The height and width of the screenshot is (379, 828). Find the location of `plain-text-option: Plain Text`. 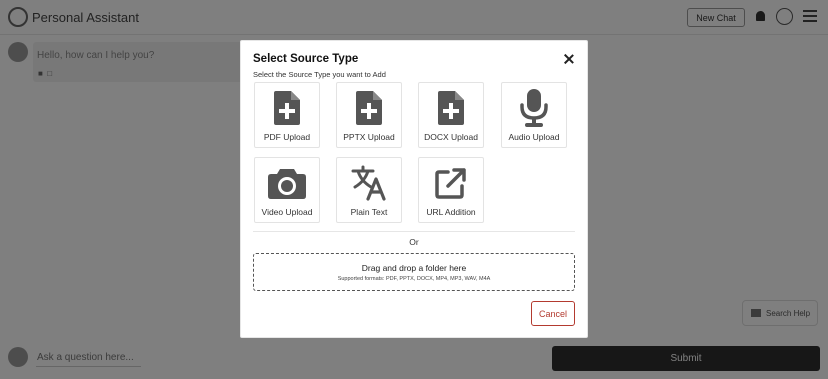

plain-text-option: Plain Text is located at coordinates (369, 190).